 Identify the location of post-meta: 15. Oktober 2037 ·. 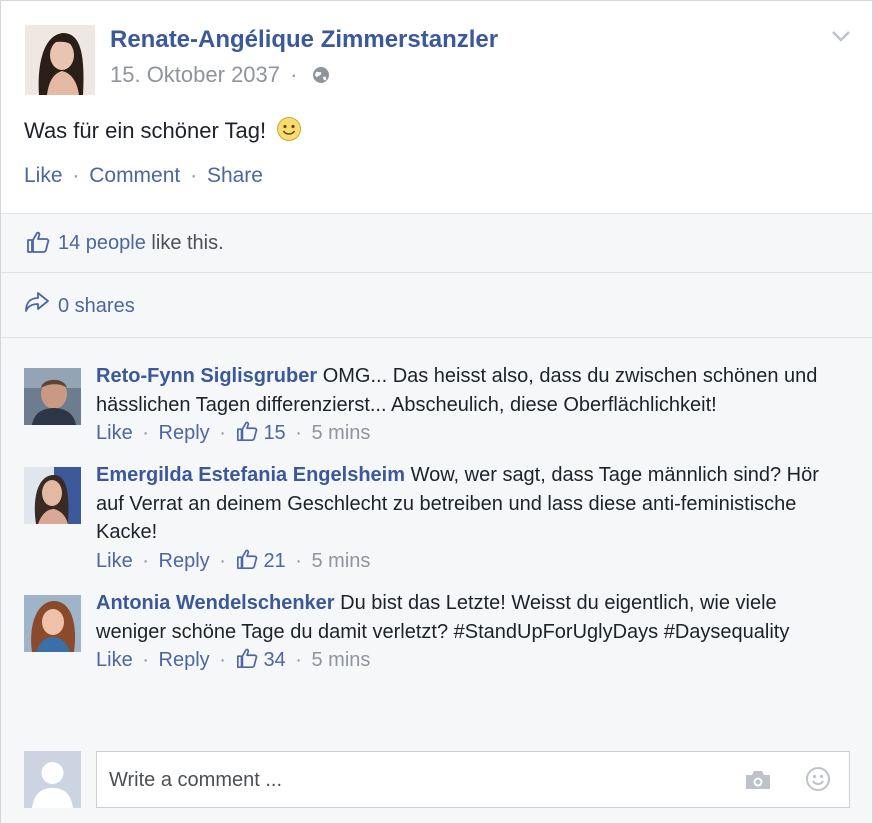
(220, 76).